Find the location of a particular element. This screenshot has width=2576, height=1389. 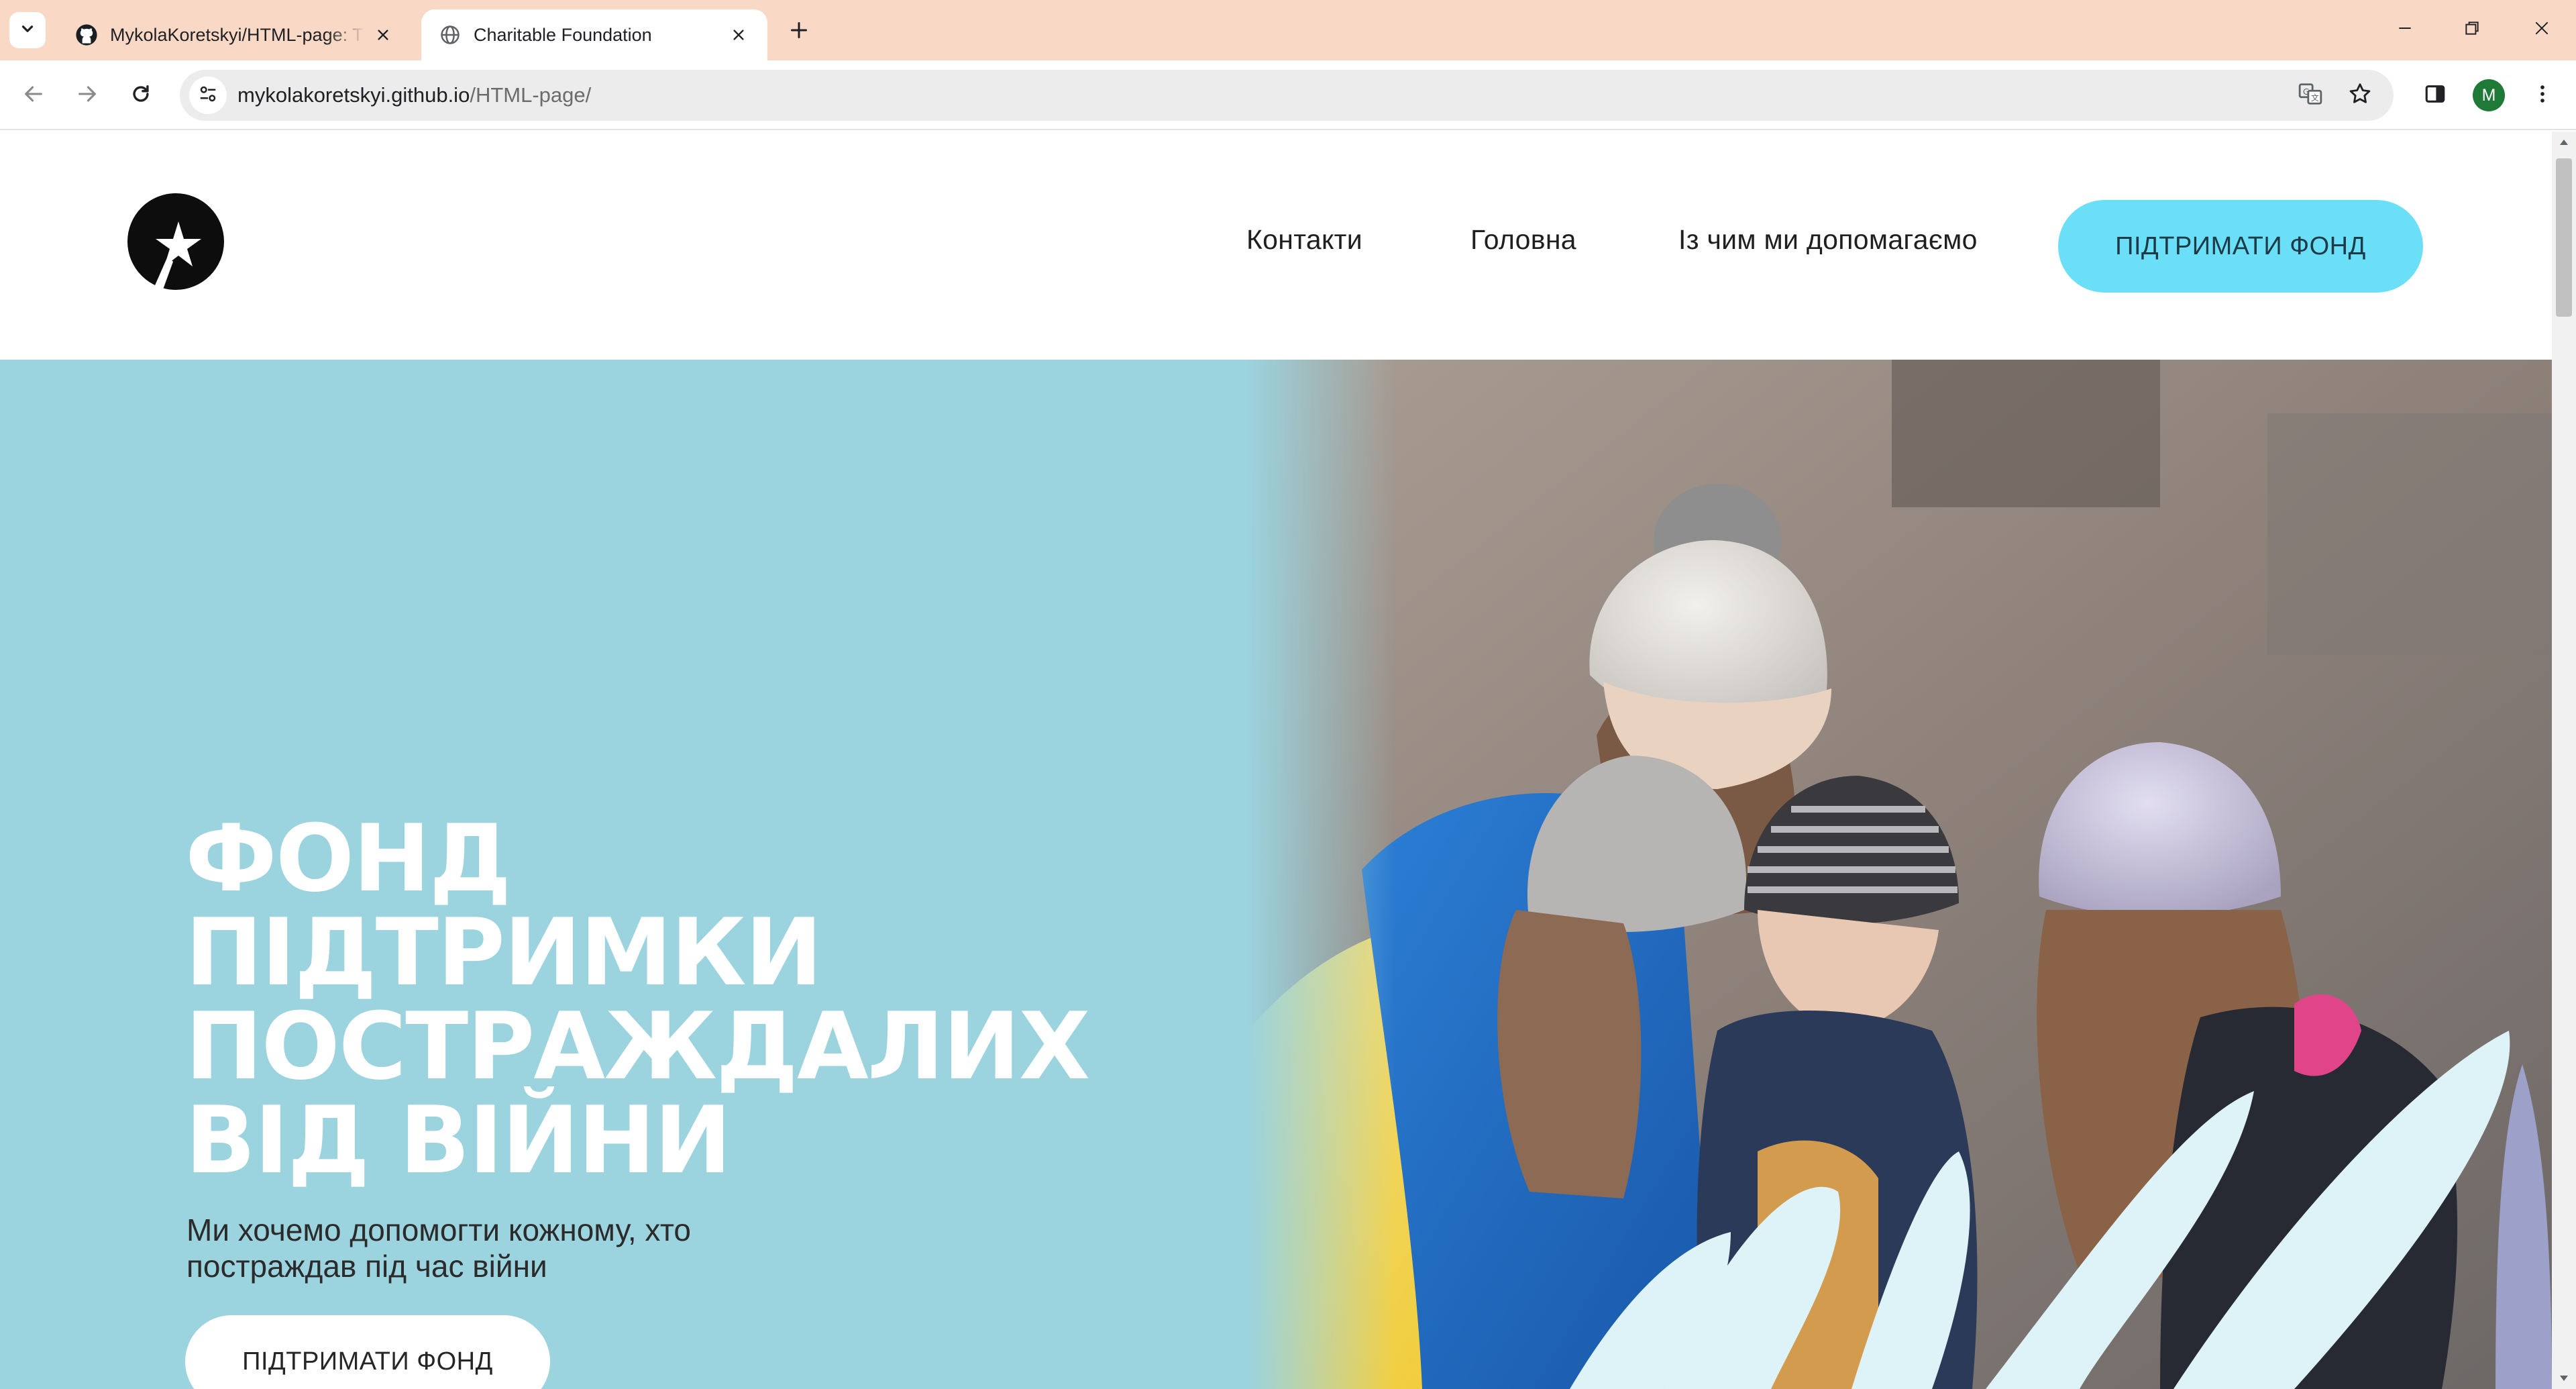

forward-button is located at coordinates (87, 95).